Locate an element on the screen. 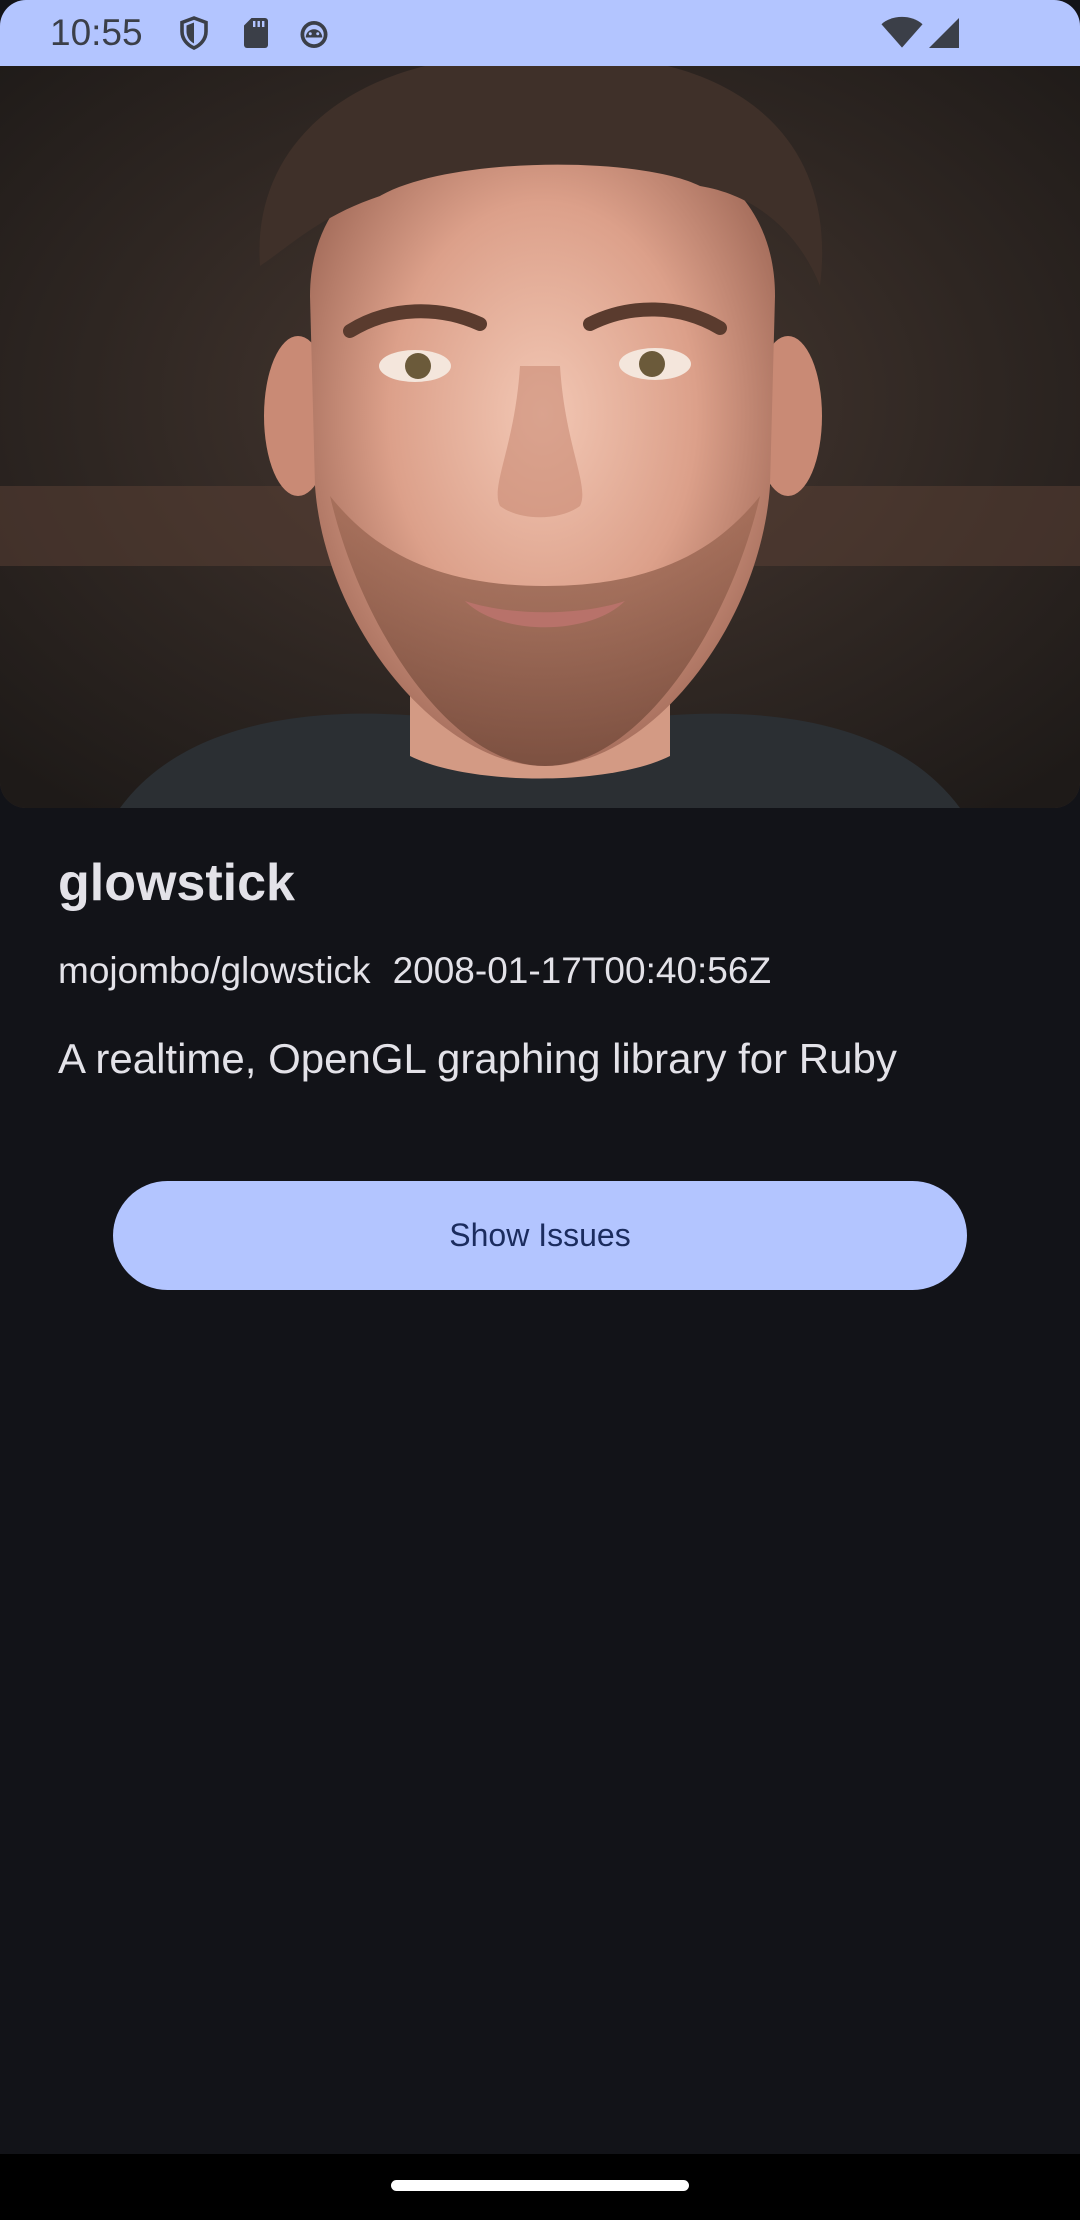 The height and width of the screenshot is (2220, 1080). status-bar: 10:55 is located at coordinates (540, 33).